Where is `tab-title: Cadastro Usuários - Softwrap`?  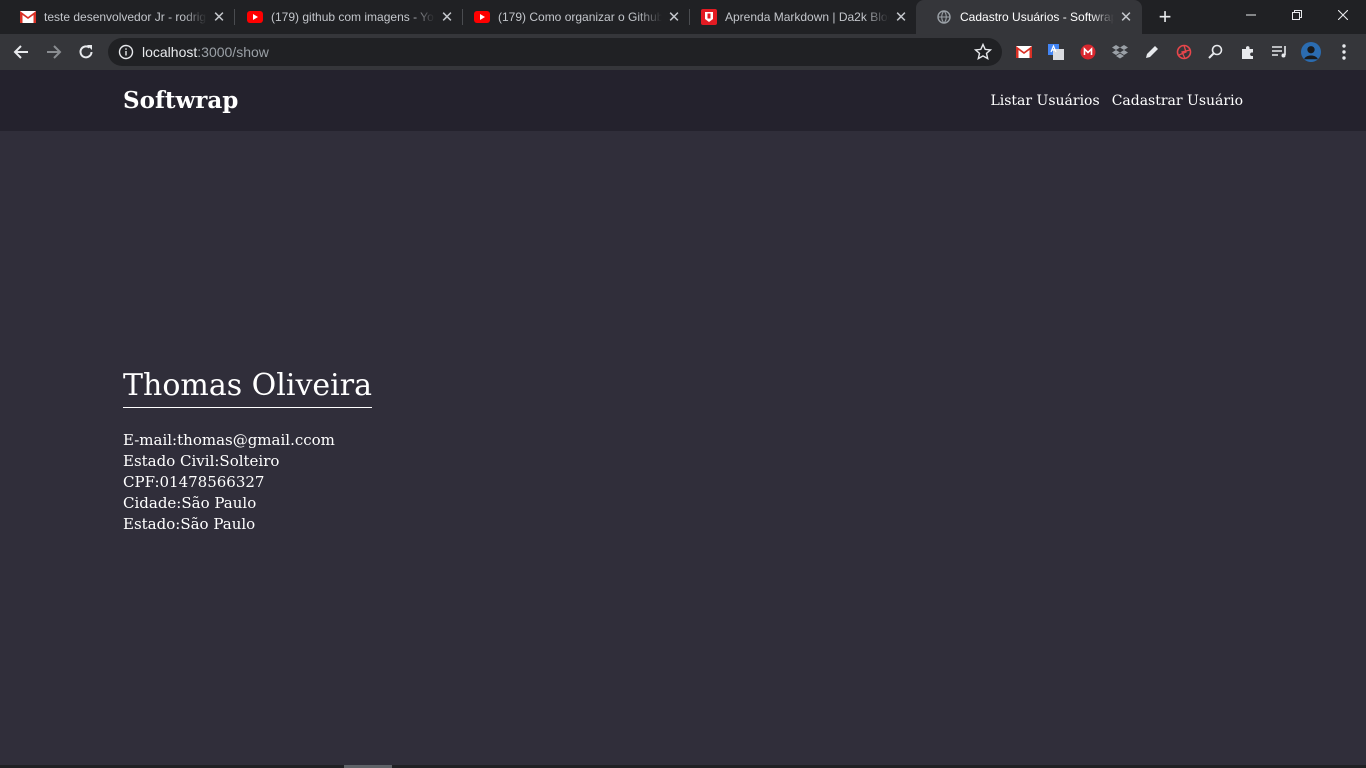
tab-title: Cadastro Usuários - Softwrap is located at coordinates (1037, 17).